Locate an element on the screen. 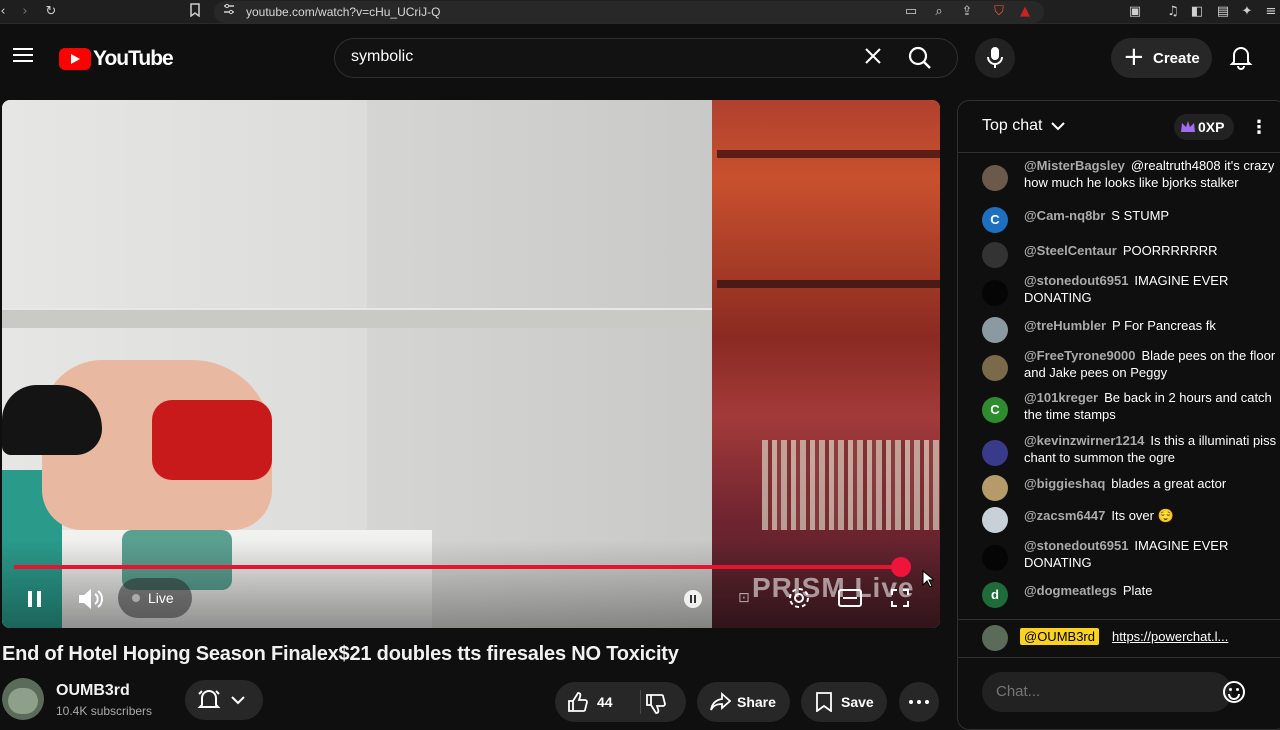  menu-icon: ≡ is located at coordinates (1271, 12).